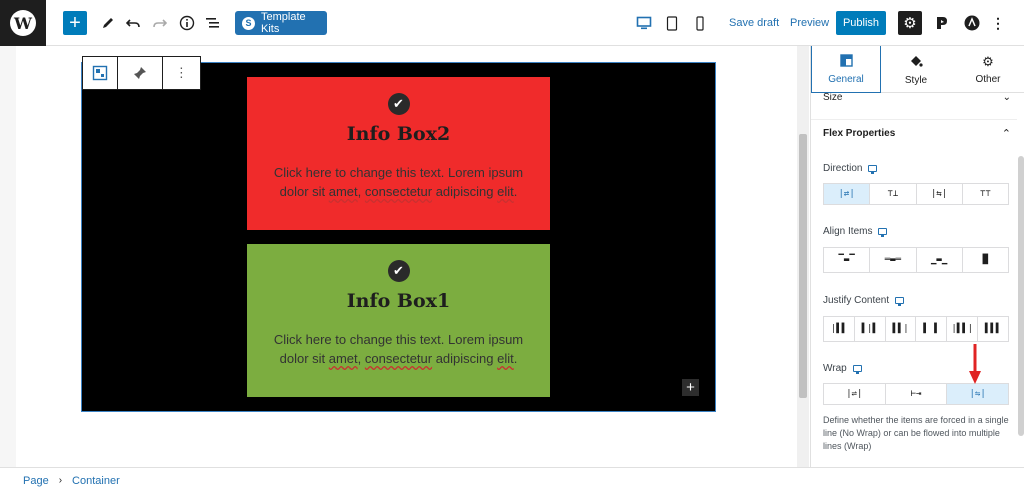 The width and height of the screenshot is (1024, 493). Describe the element at coordinates (1006, 97) in the screenshot. I see `chevron-down-icon: ⌄` at that location.